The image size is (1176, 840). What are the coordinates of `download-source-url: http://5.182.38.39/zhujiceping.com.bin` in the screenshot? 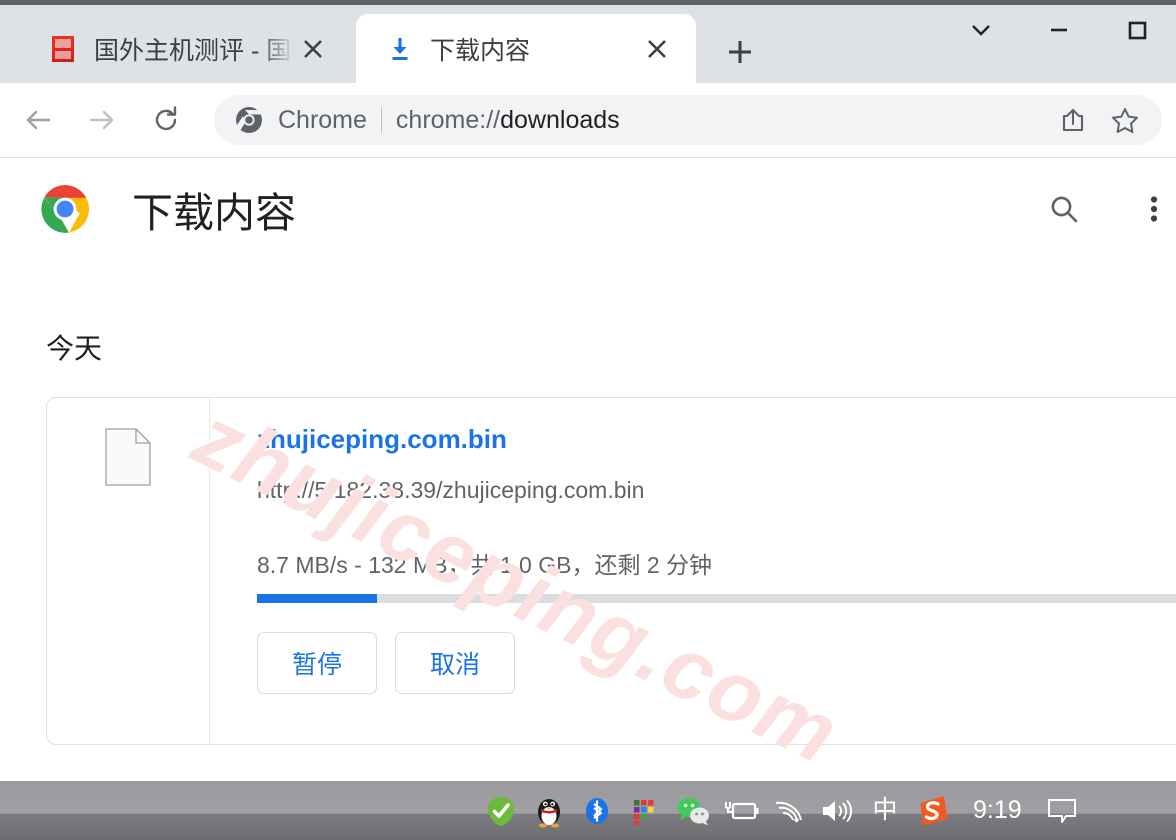 It's located at (451, 490).